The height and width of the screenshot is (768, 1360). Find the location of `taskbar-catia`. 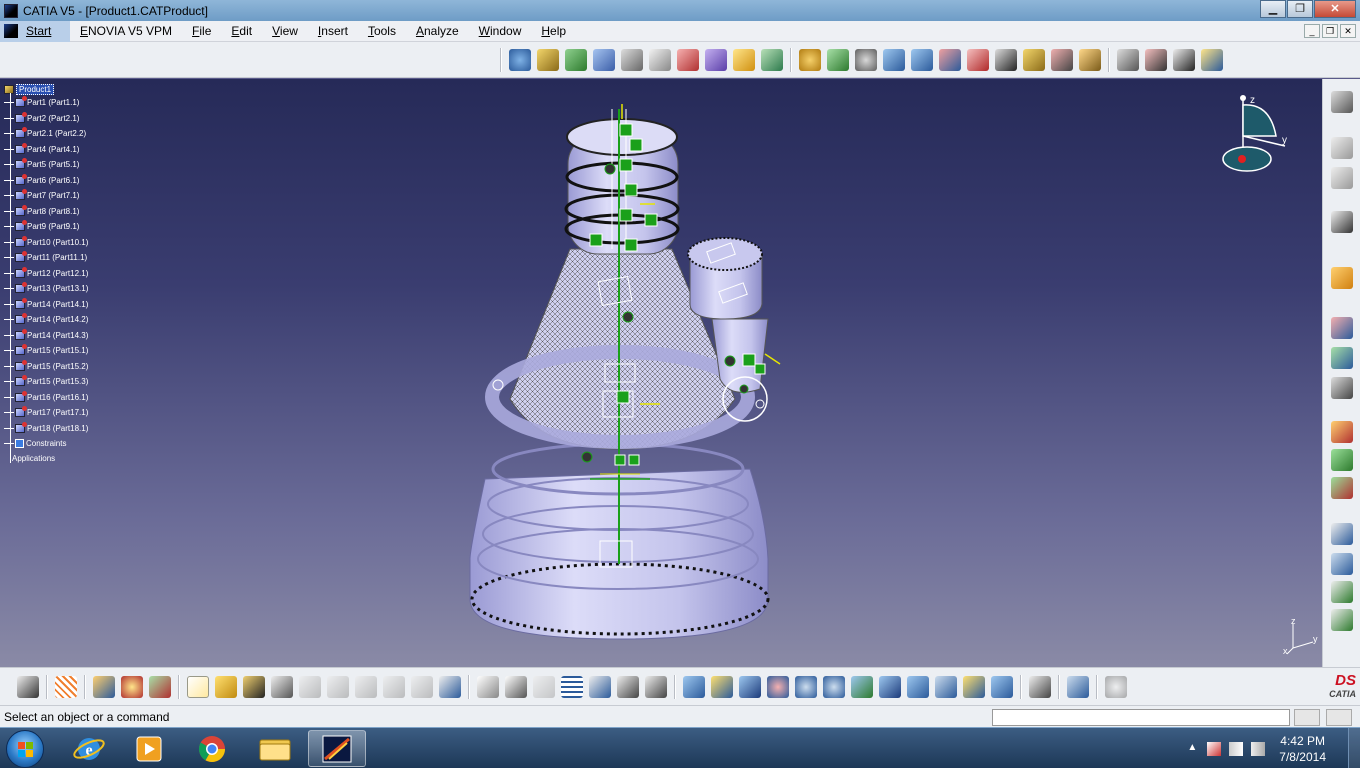

taskbar-catia is located at coordinates (337, 748).